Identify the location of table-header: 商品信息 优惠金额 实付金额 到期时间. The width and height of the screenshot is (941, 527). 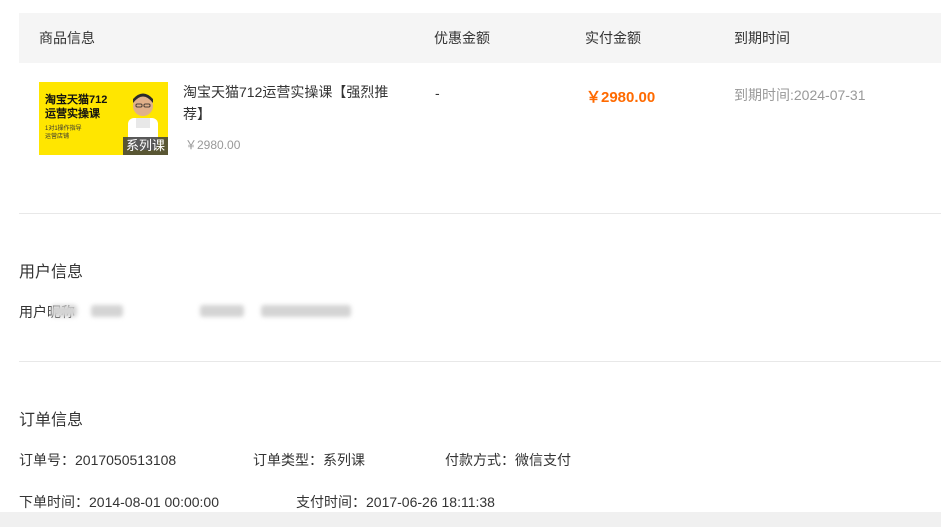
(480, 38).